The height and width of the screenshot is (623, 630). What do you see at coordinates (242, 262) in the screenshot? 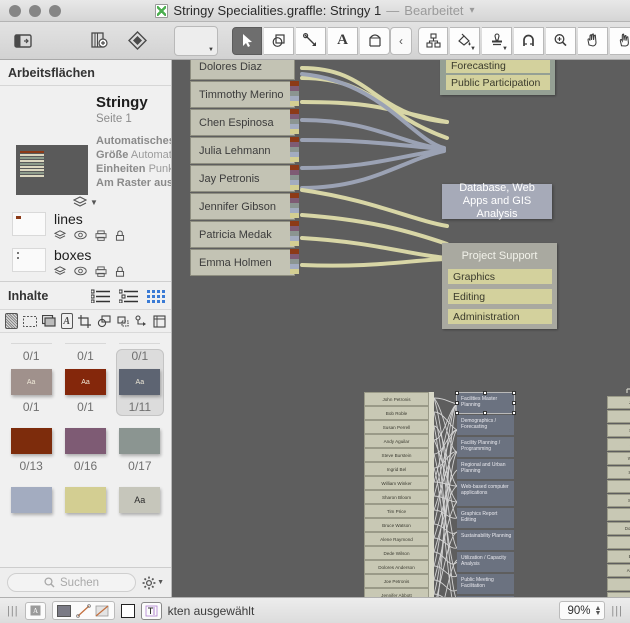
I see `person-box: Emma Holmen` at bounding box center [242, 262].